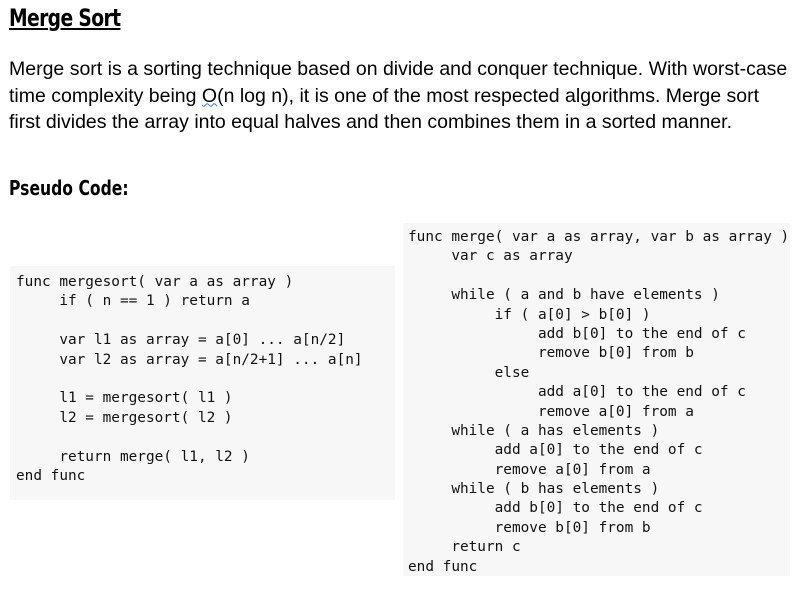 The width and height of the screenshot is (800, 589). Describe the element at coordinates (181, 340) in the screenshot. I see `code-line: var l1 as array = a[0] ... a[n/2]` at that location.